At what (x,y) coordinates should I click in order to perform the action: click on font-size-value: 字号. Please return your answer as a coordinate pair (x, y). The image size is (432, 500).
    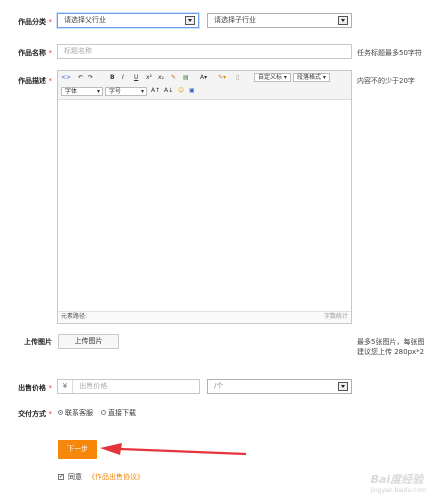
    Looking at the image, I should click on (115, 91).